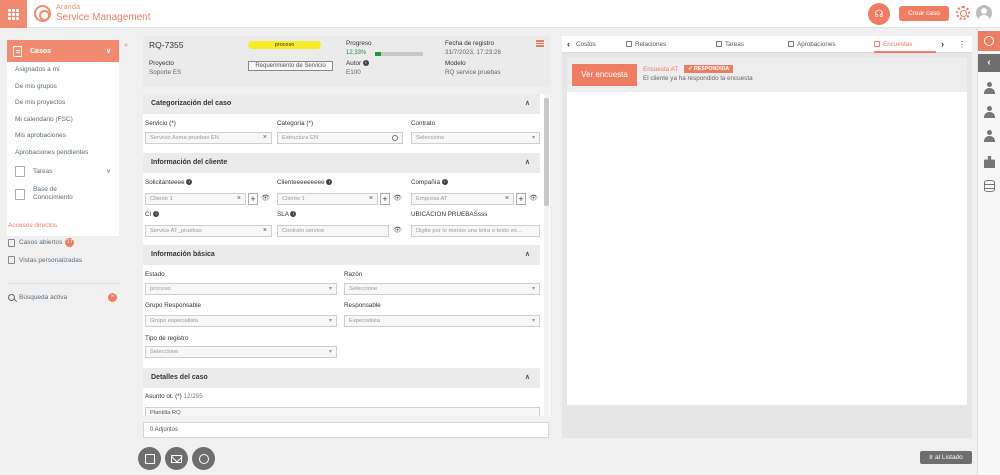 The width and height of the screenshot is (1000, 475). What do you see at coordinates (989, 112) in the screenshot?
I see `user-presentation-icon` at bounding box center [989, 112].